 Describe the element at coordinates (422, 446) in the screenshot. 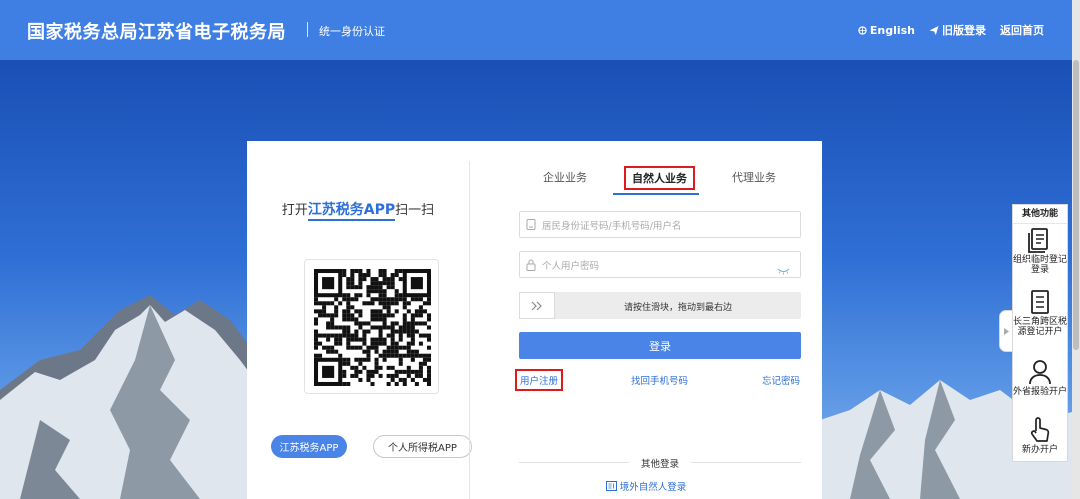

I see `personal-income-tax-app-button: 个人所得税APP` at that location.